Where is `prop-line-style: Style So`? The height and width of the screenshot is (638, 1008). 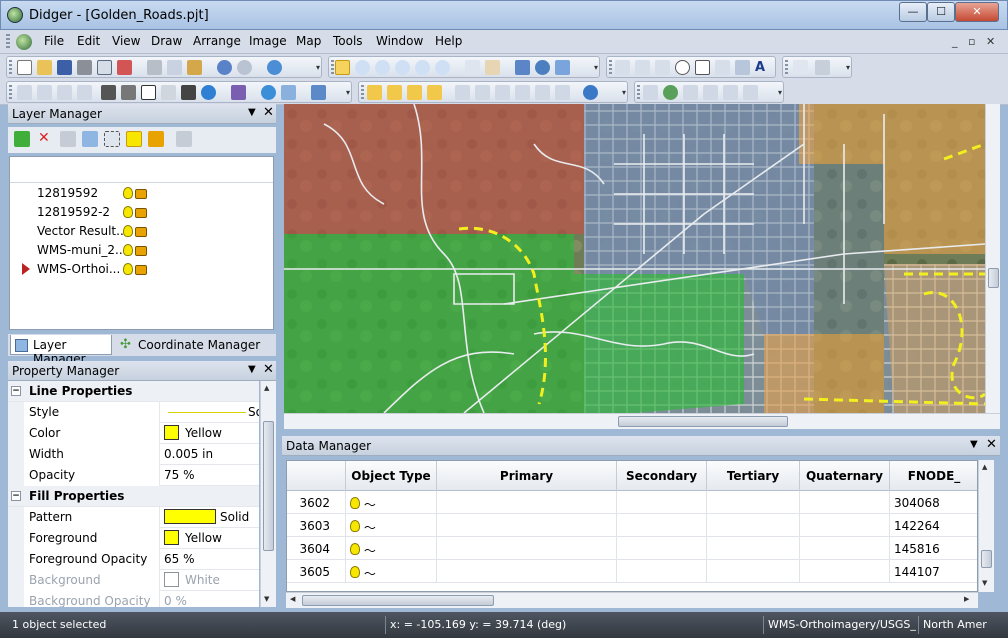 prop-line-style: Style So is located at coordinates (133, 412).